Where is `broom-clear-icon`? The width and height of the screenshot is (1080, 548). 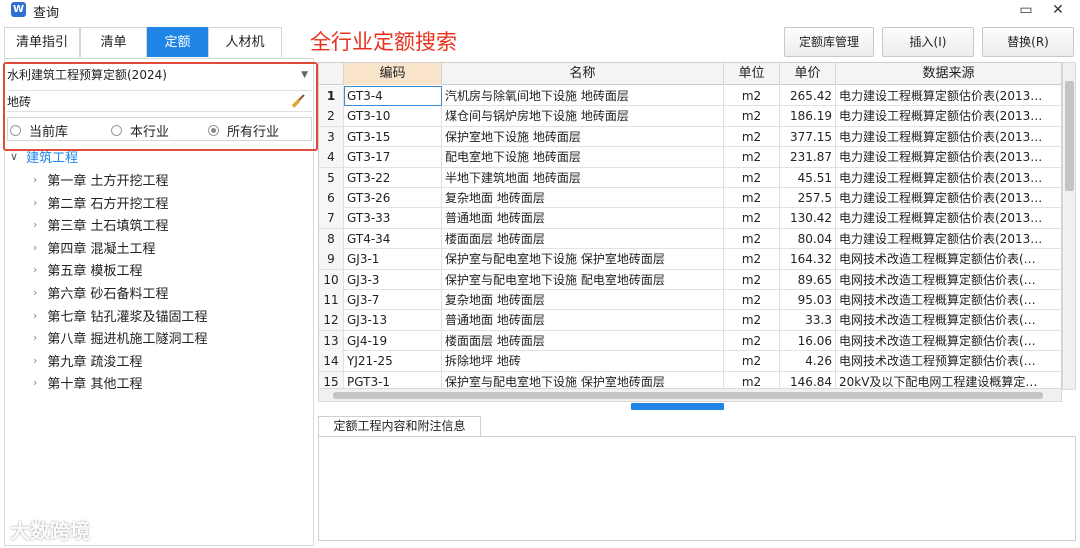
broom-clear-icon is located at coordinates (298, 101).